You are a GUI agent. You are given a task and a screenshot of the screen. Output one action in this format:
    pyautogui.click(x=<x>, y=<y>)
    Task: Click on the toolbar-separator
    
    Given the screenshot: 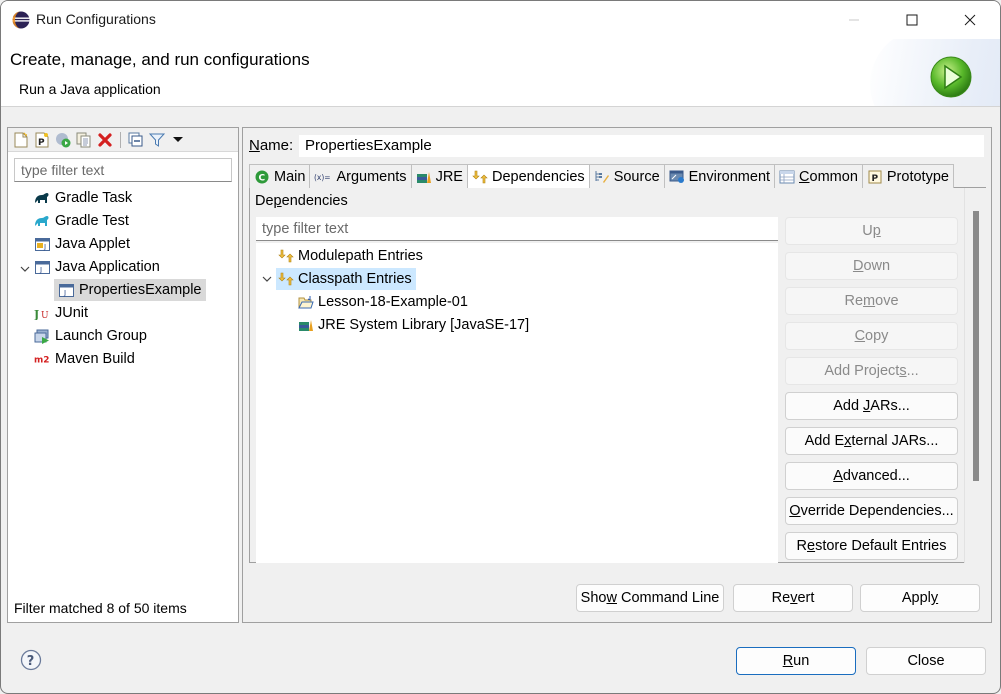 What is the action you would take?
    pyautogui.click(x=120, y=139)
    